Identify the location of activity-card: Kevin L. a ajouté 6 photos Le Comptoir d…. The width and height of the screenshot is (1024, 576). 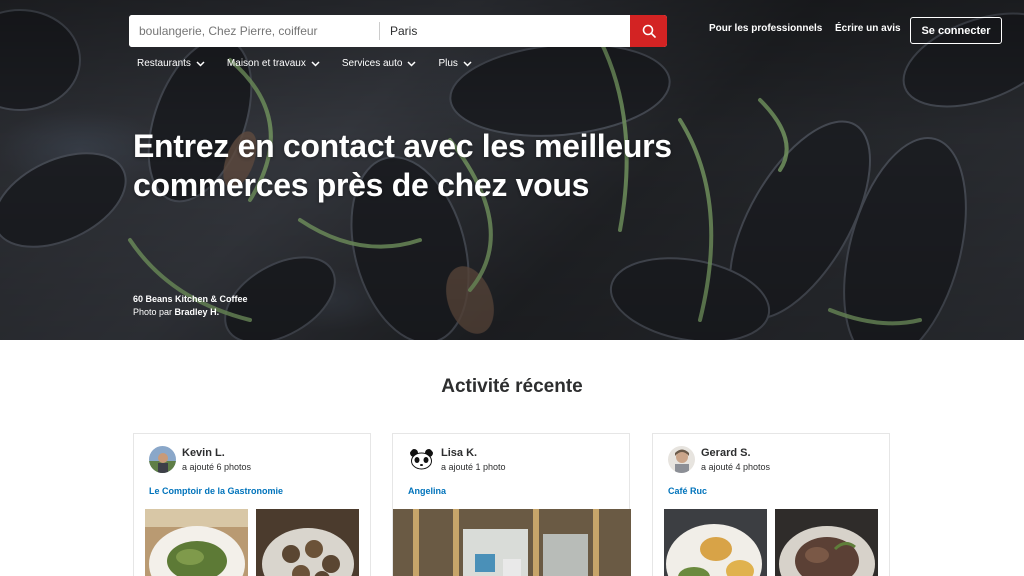
(252, 504).